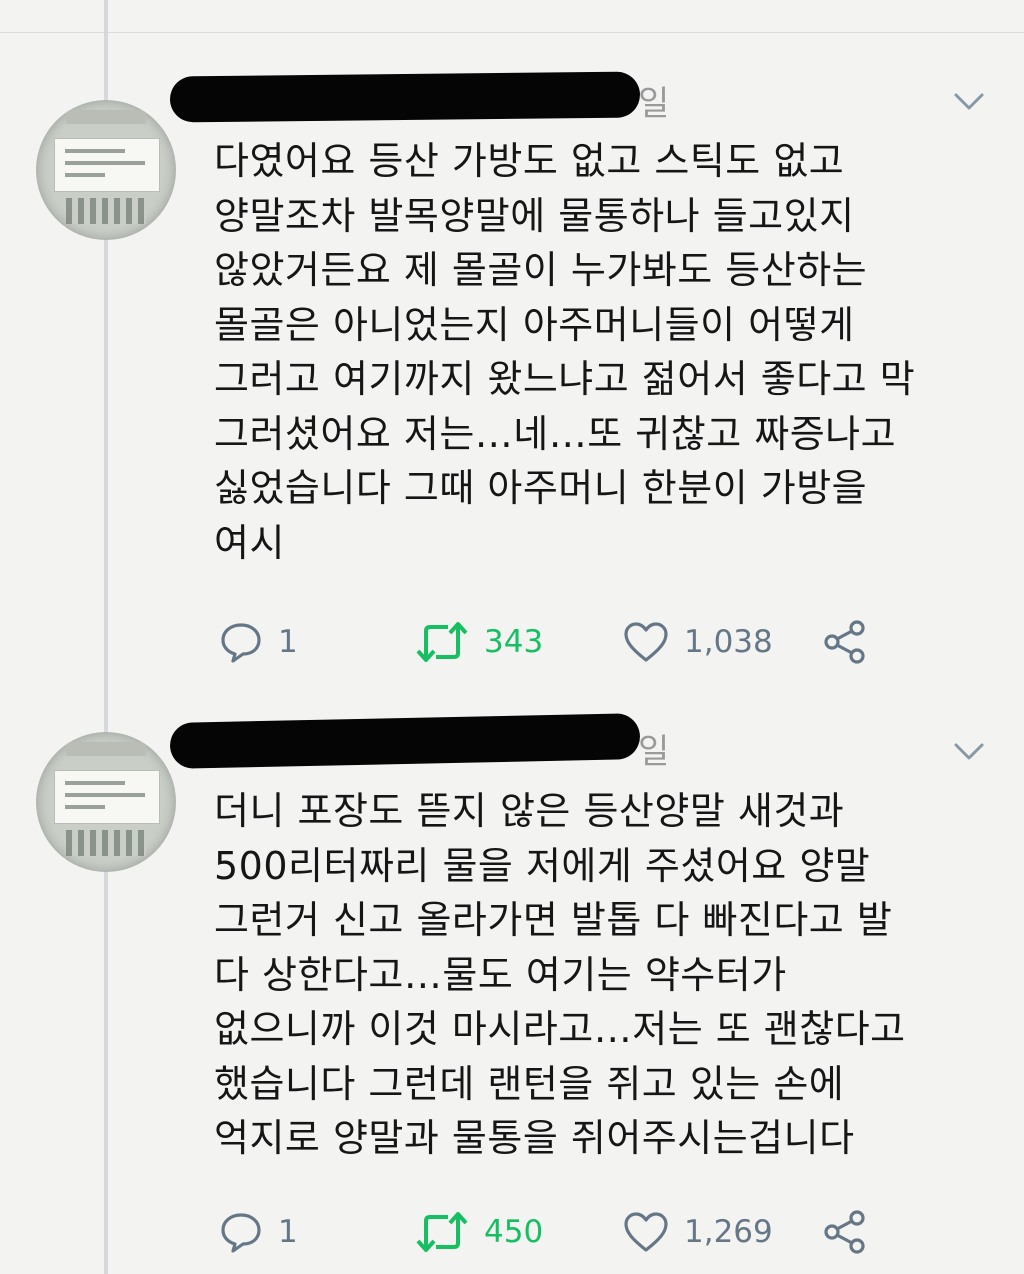  What do you see at coordinates (728, 642) in the screenshot?
I see `like-count: 1,038` at bounding box center [728, 642].